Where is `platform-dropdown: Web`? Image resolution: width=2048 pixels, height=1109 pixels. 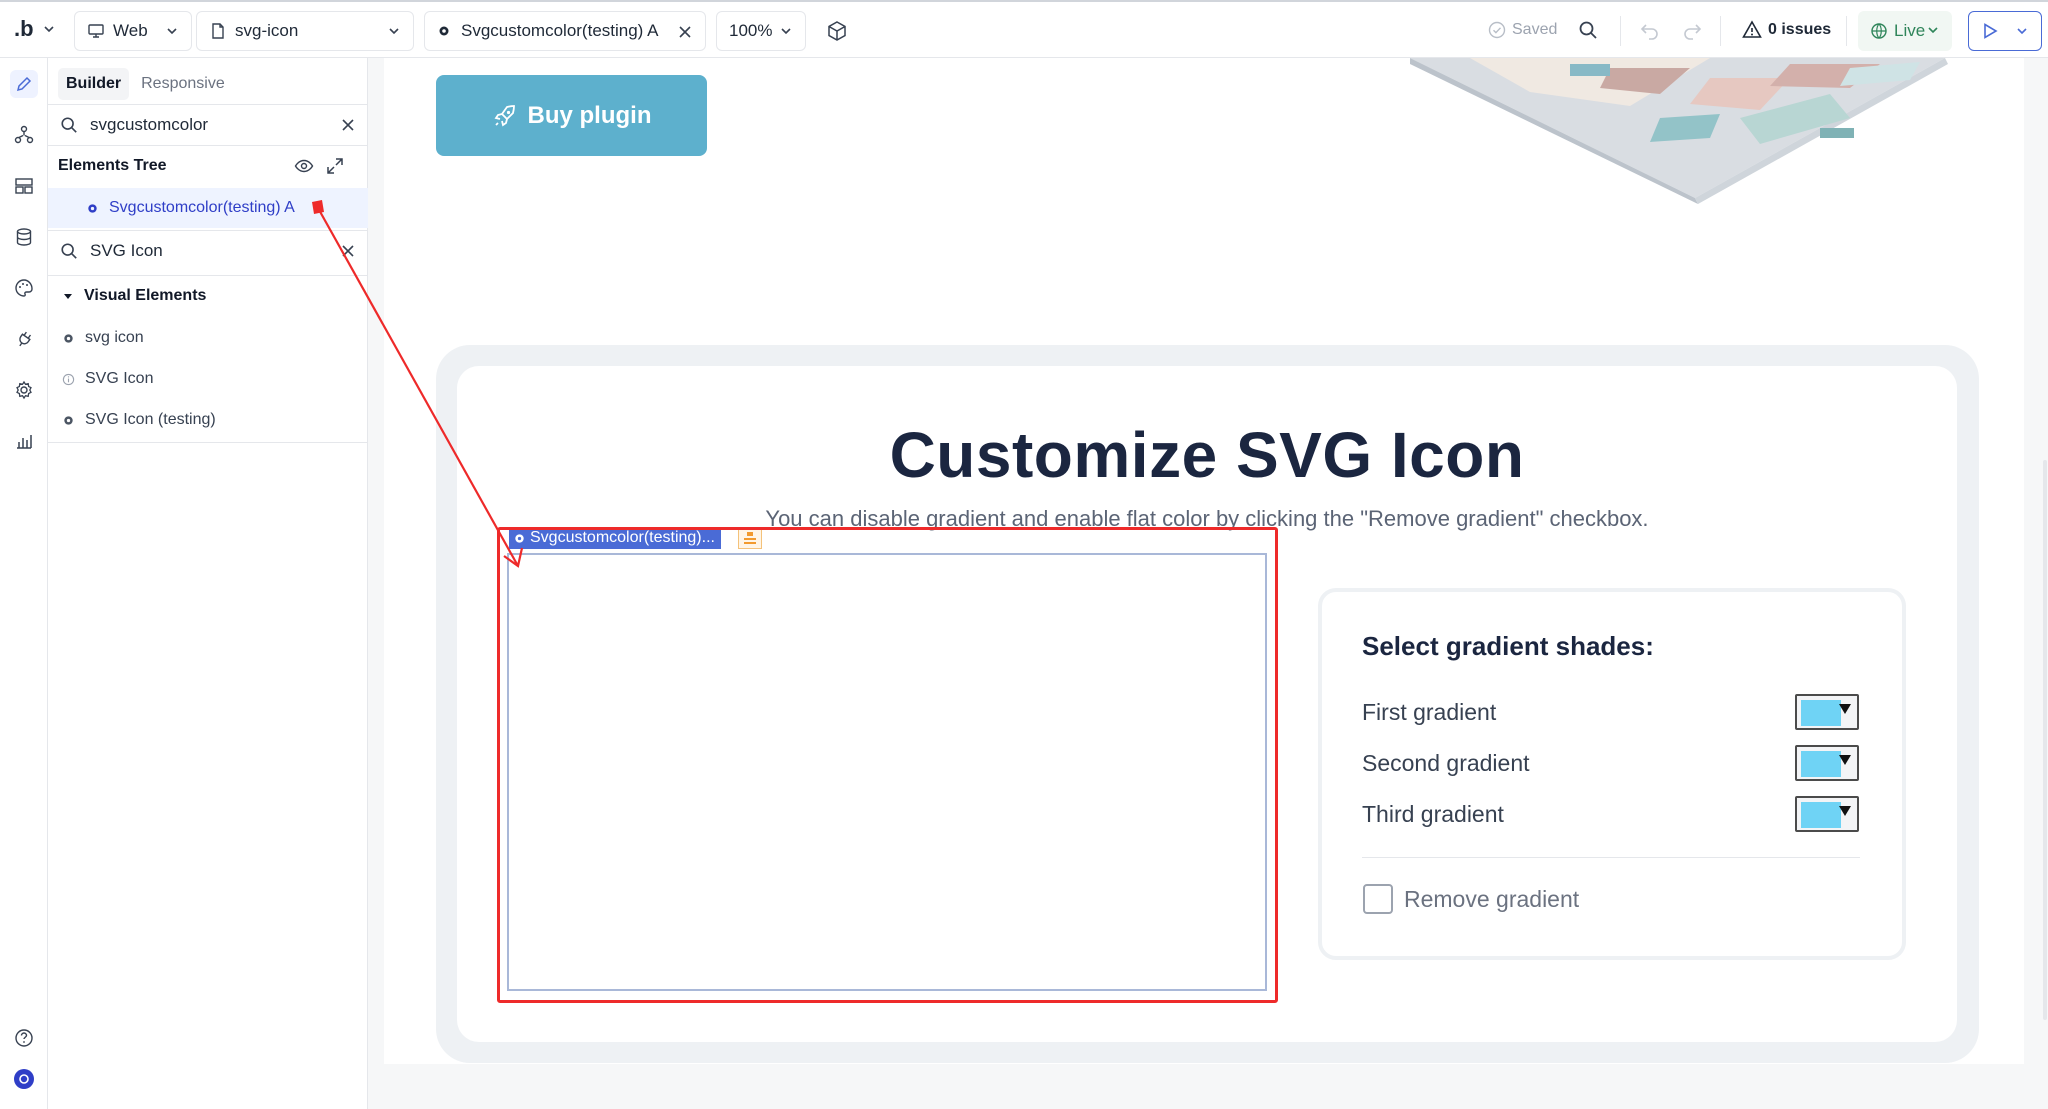 platform-dropdown: Web is located at coordinates (133, 31).